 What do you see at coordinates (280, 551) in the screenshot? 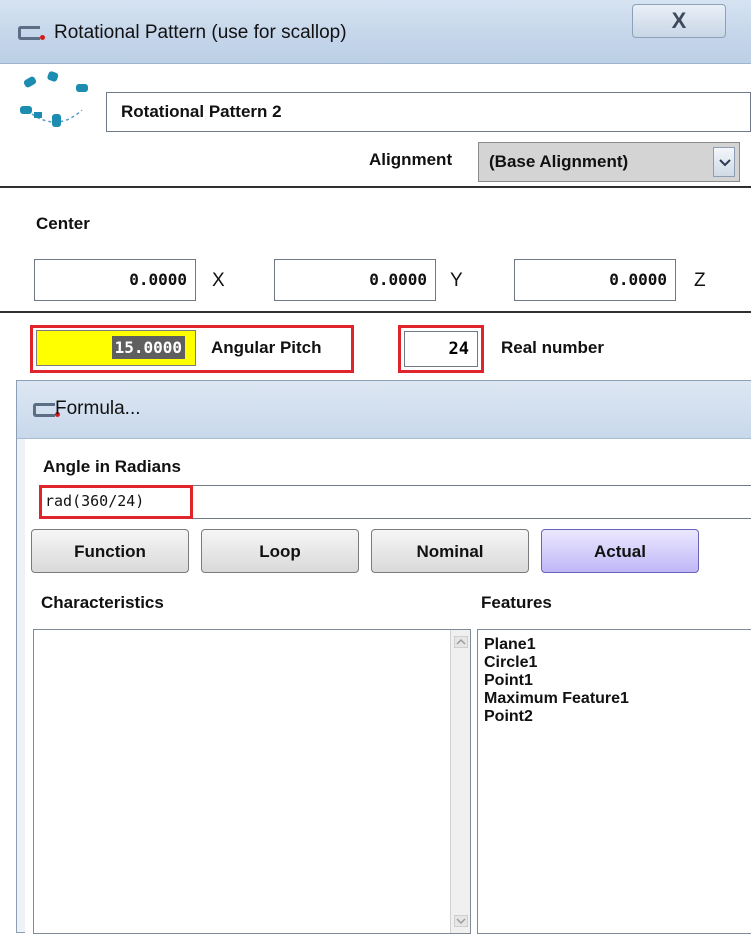
I see `loop-button: Loop` at bounding box center [280, 551].